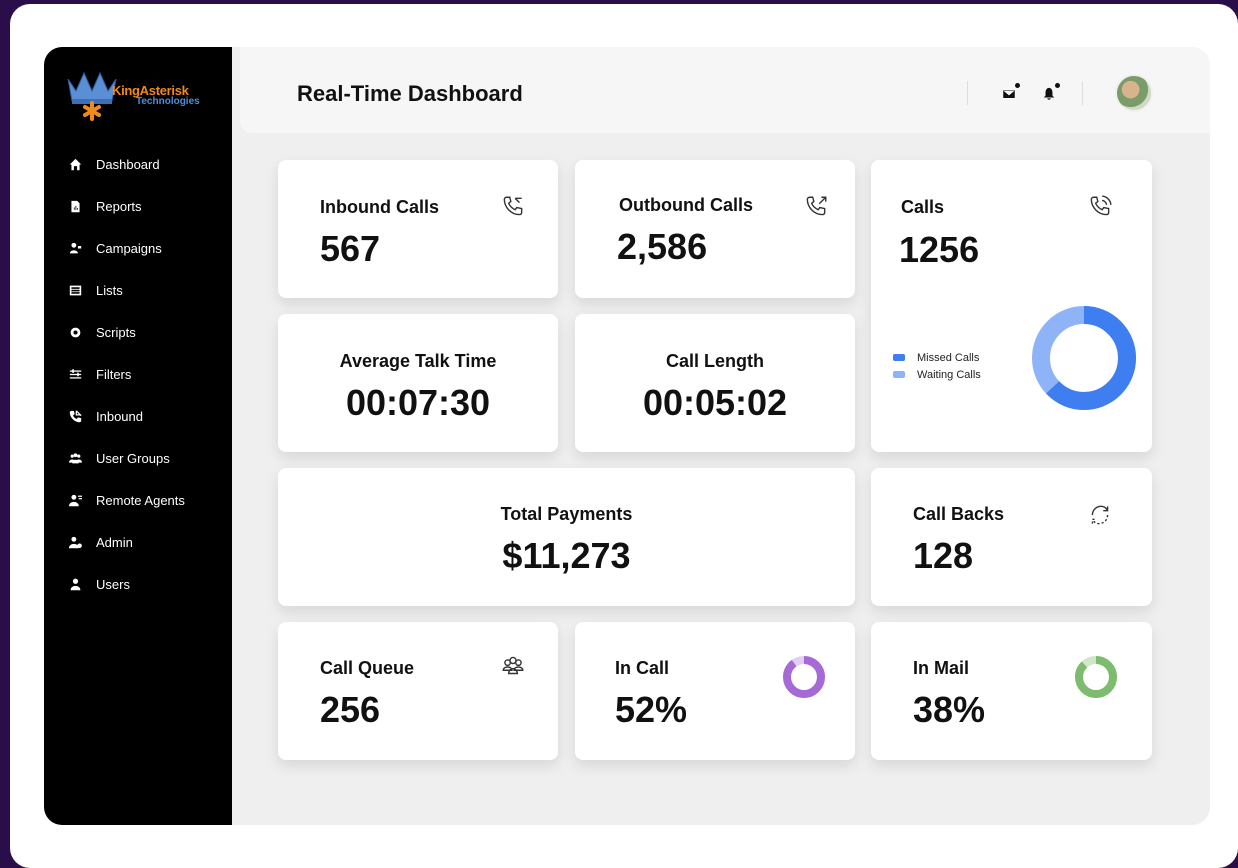  What do you see at coordinates (113, 584) in the screenshot?
I see `sidebar-item-label: Users` at bounding box center [113, 584].